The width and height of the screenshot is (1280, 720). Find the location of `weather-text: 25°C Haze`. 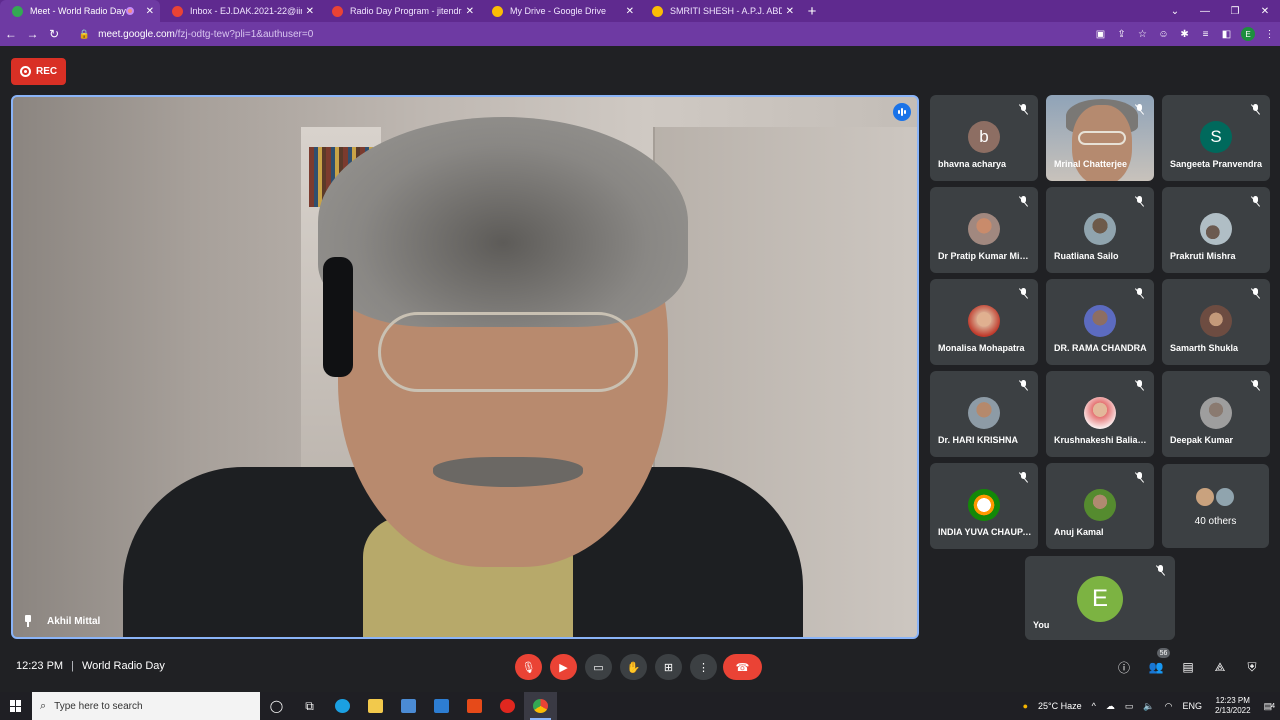

weather-text: 25°C Haze is located at coordinates (1060, 706).